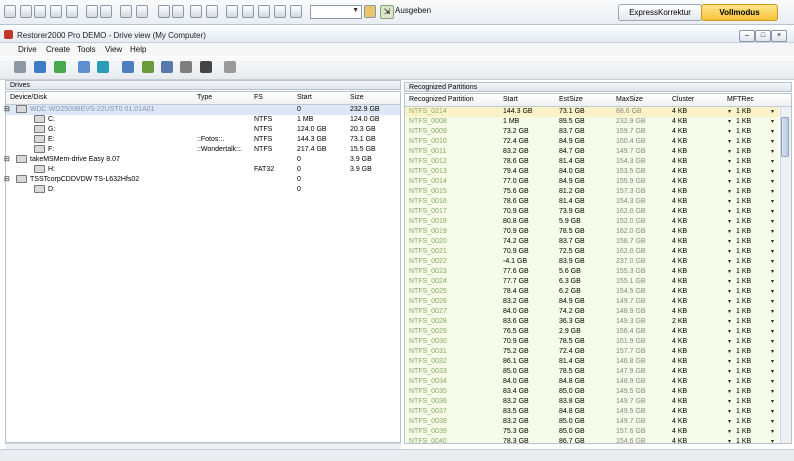 This screenshot has height=461, width=794. Describe the element at coordinates (203, 130) in the screenshot. I see `volume-row: G: NTFS 124.0 GB 20.3 GB` at that location.